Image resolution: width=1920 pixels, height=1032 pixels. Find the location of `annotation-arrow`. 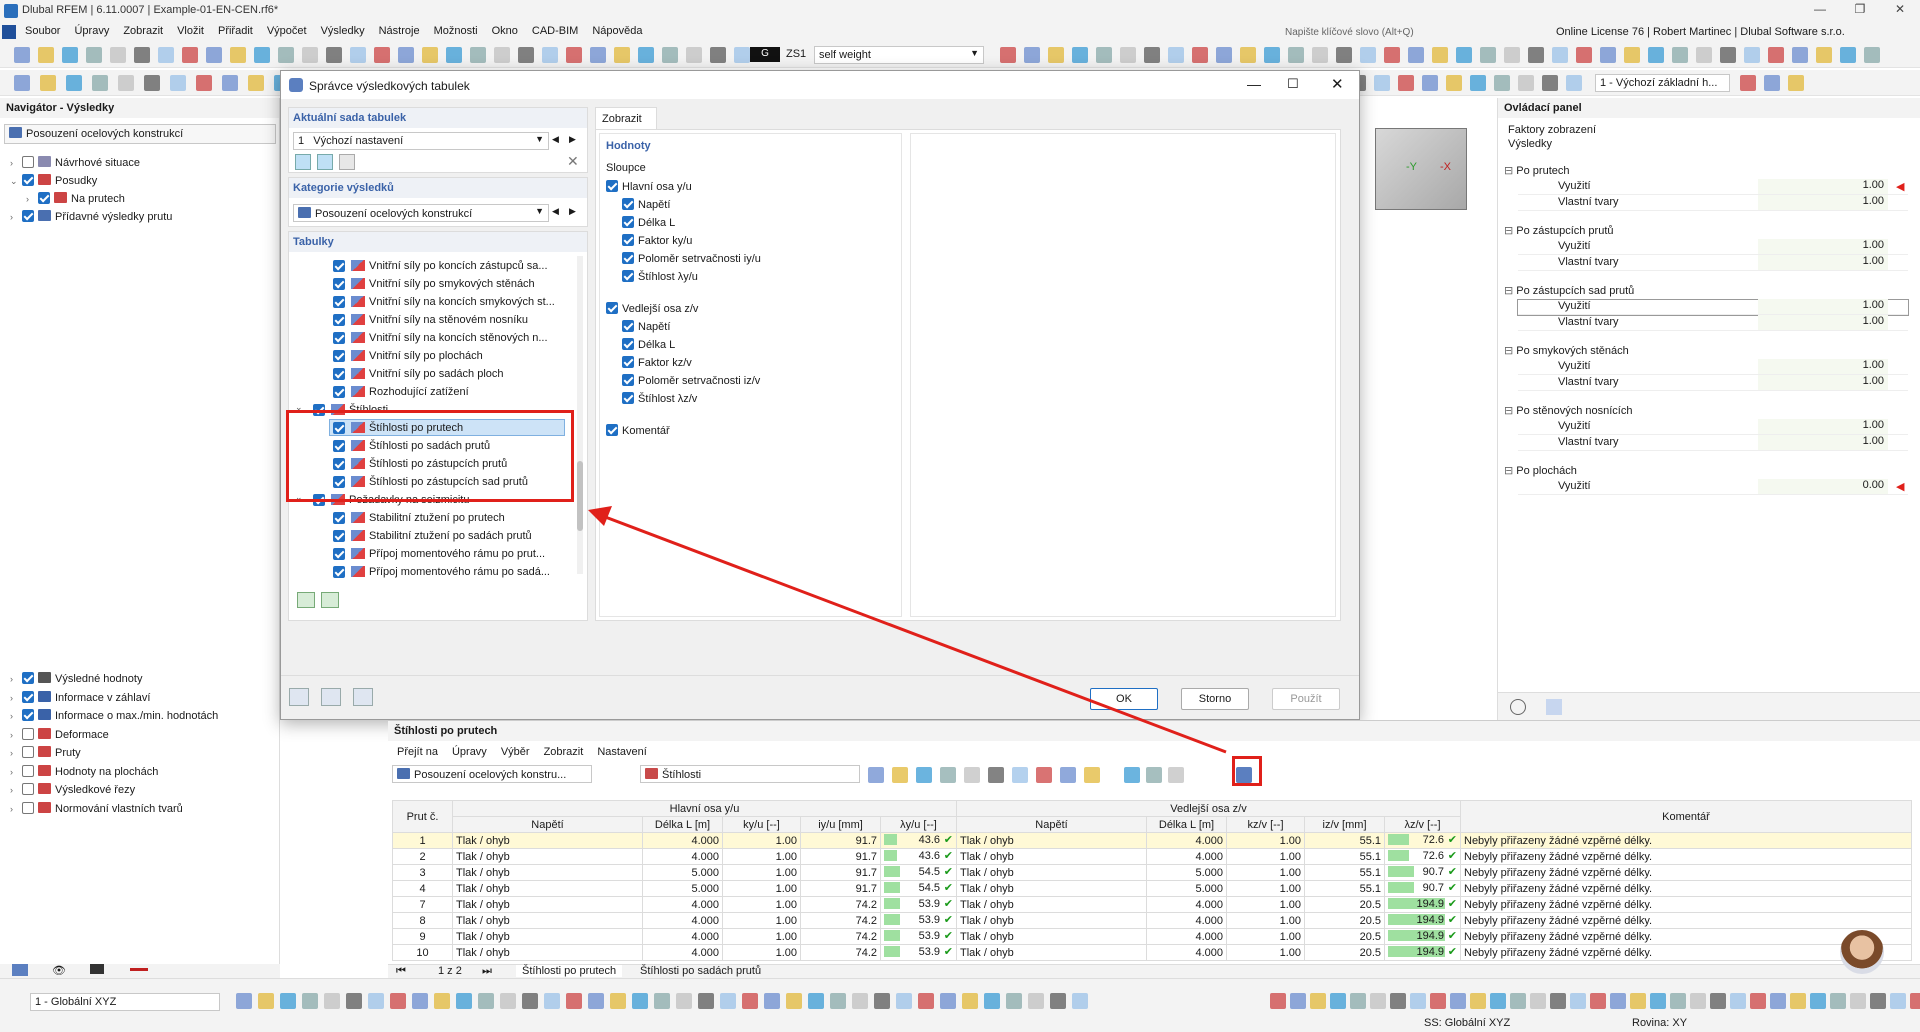

annotation-arrow is located at coordinates (907, 630).